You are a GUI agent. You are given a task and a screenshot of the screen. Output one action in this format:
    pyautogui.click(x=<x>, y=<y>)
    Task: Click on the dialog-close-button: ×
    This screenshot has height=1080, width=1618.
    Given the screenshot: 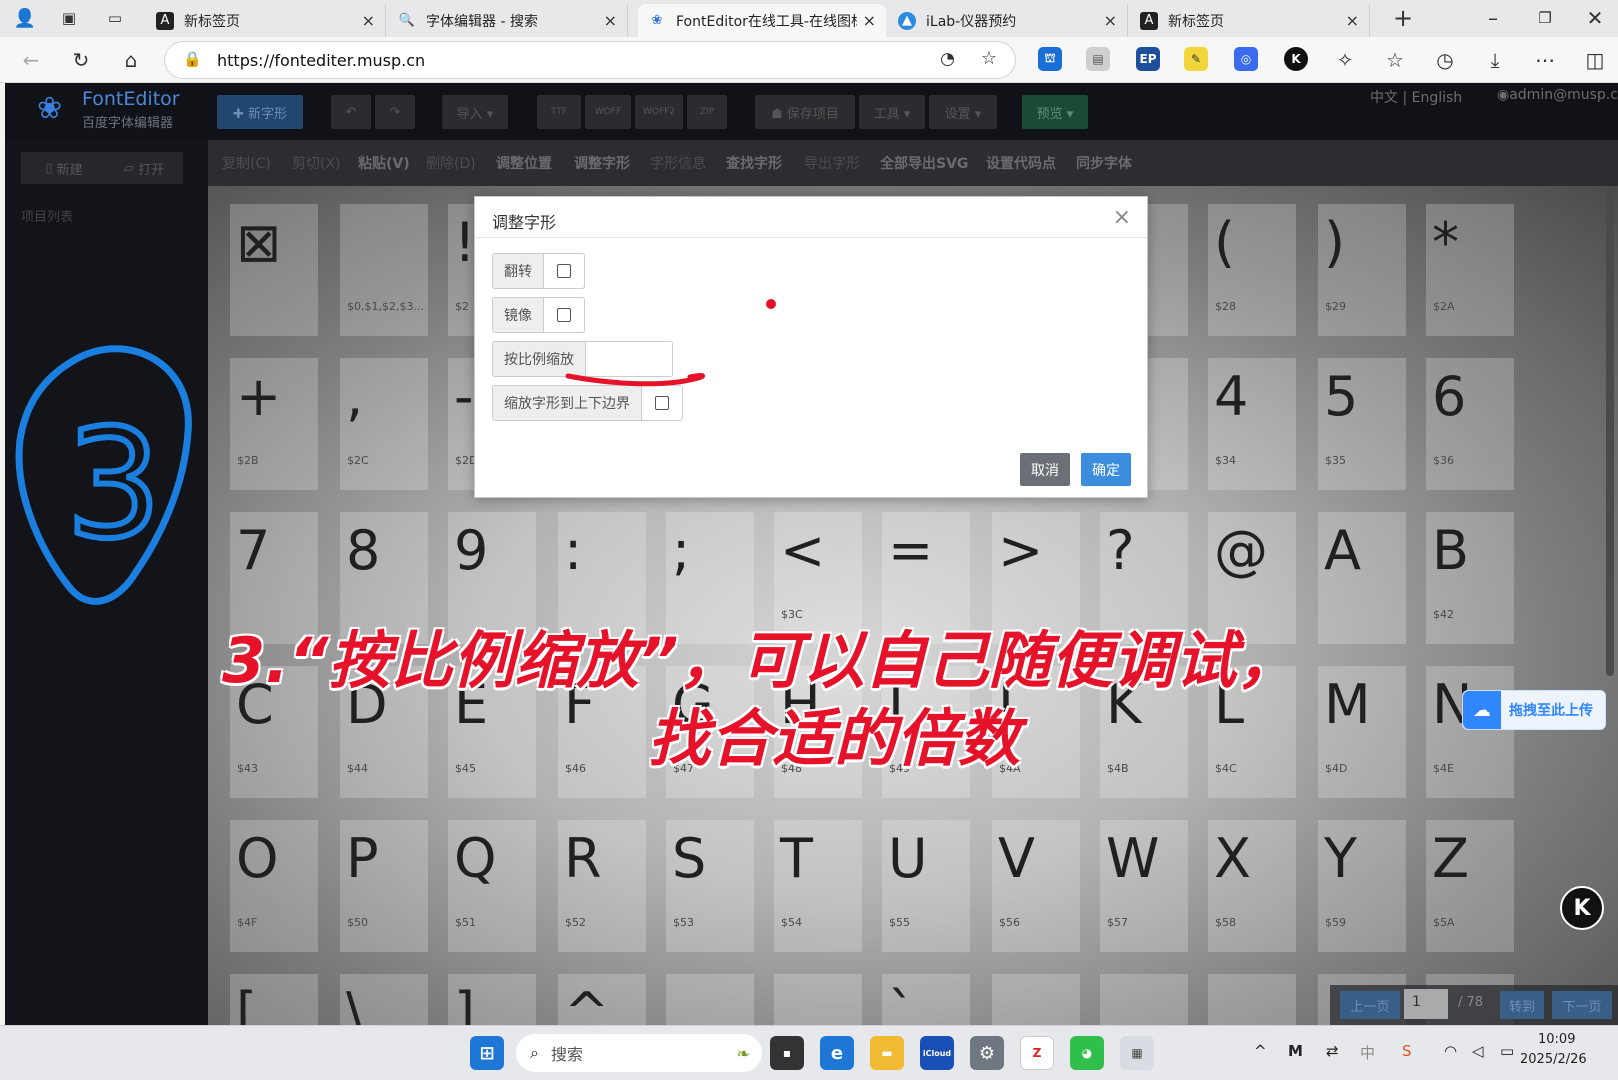 What is the action you would take?
    pyautogui.click(x=1122, y=217)
    